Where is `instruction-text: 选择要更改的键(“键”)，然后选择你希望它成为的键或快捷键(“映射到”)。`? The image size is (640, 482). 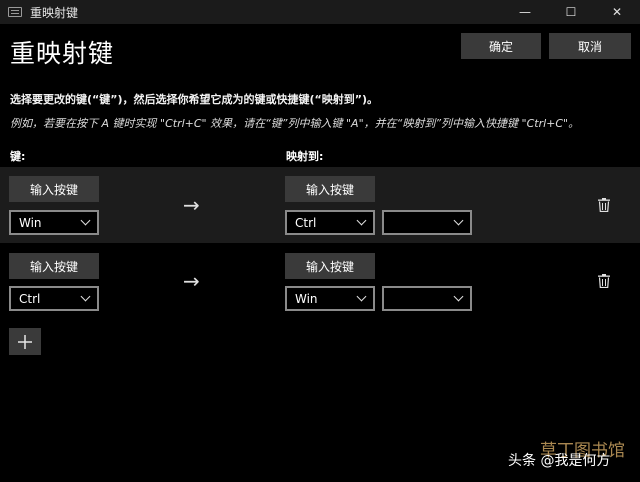 instruction-text: 选择要更改的键(“键”)，然后选择你希望它成为的键或快捷键(“映射到”)。 is located at coordinates (194, 99).